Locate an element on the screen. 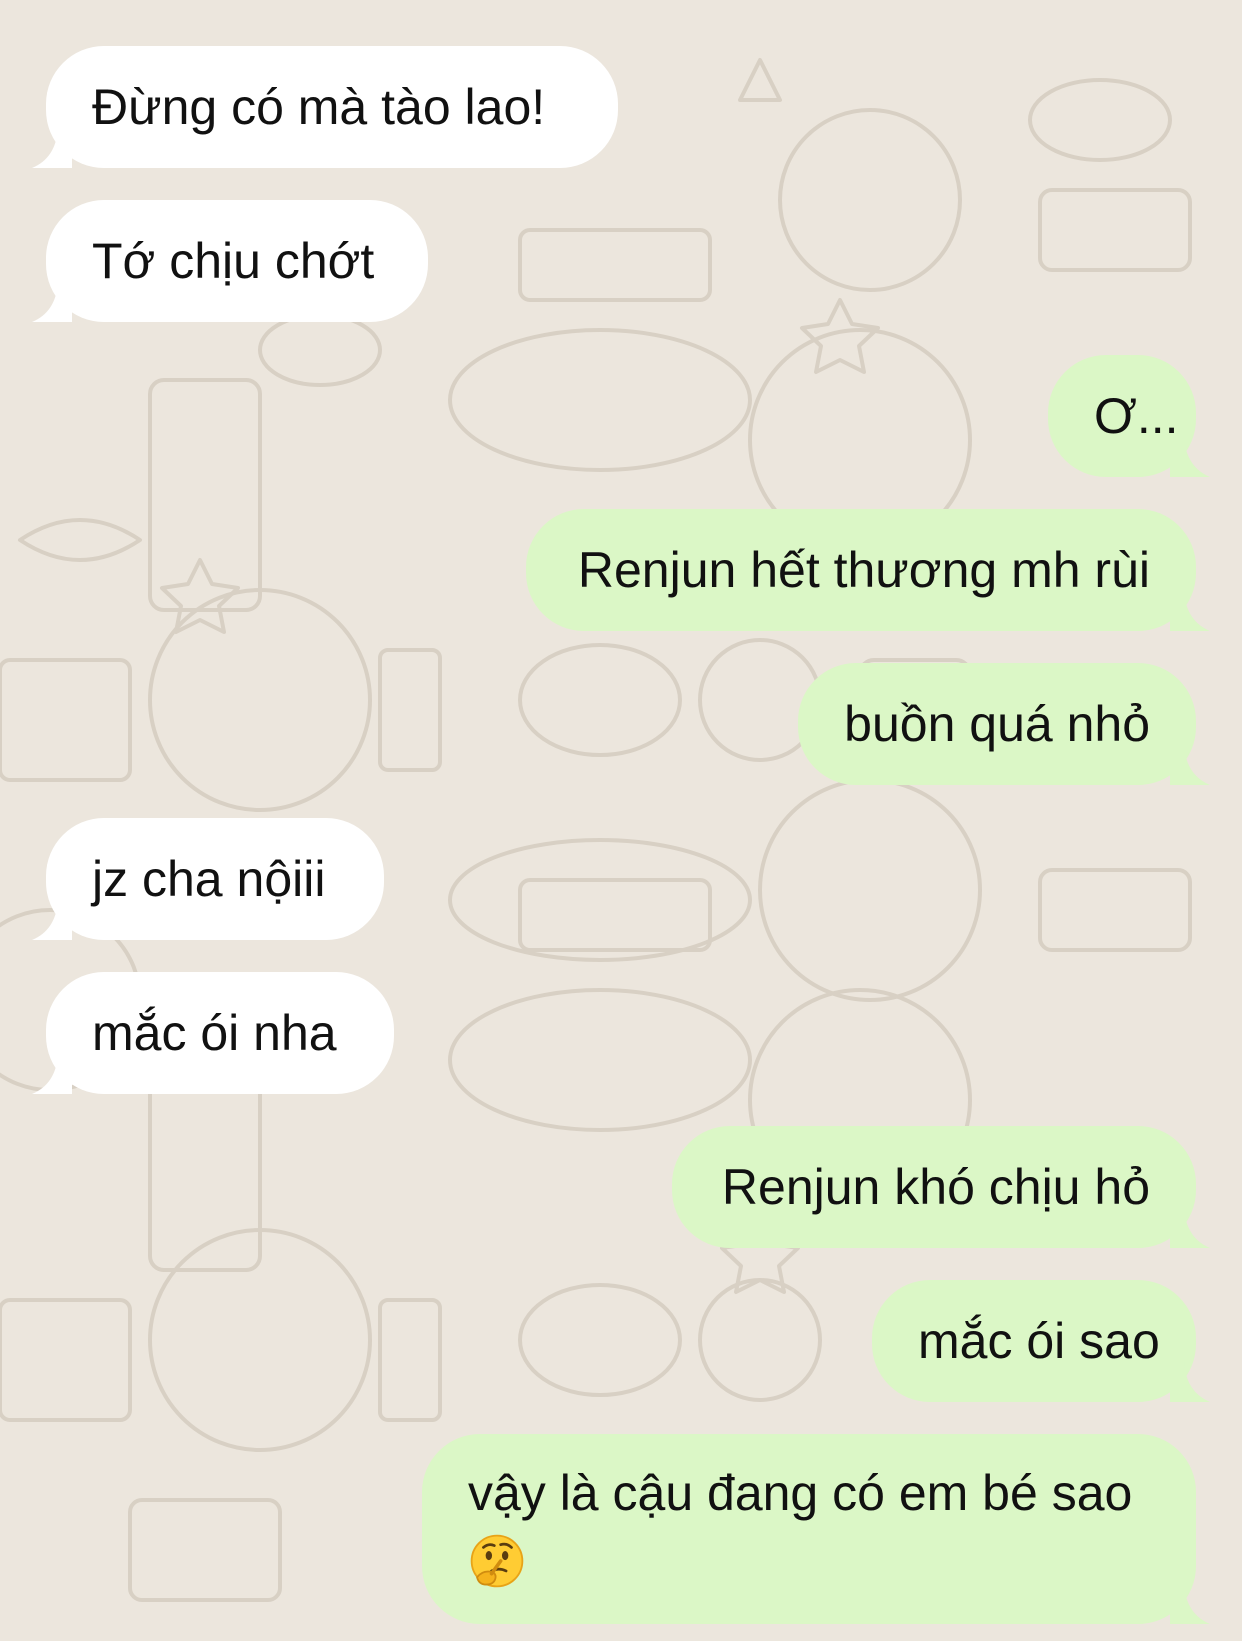 This screenshot has height=1641, width=1242. message-text: vậy là cậu đang có em bé sao is located at coordinates (800, 1493).